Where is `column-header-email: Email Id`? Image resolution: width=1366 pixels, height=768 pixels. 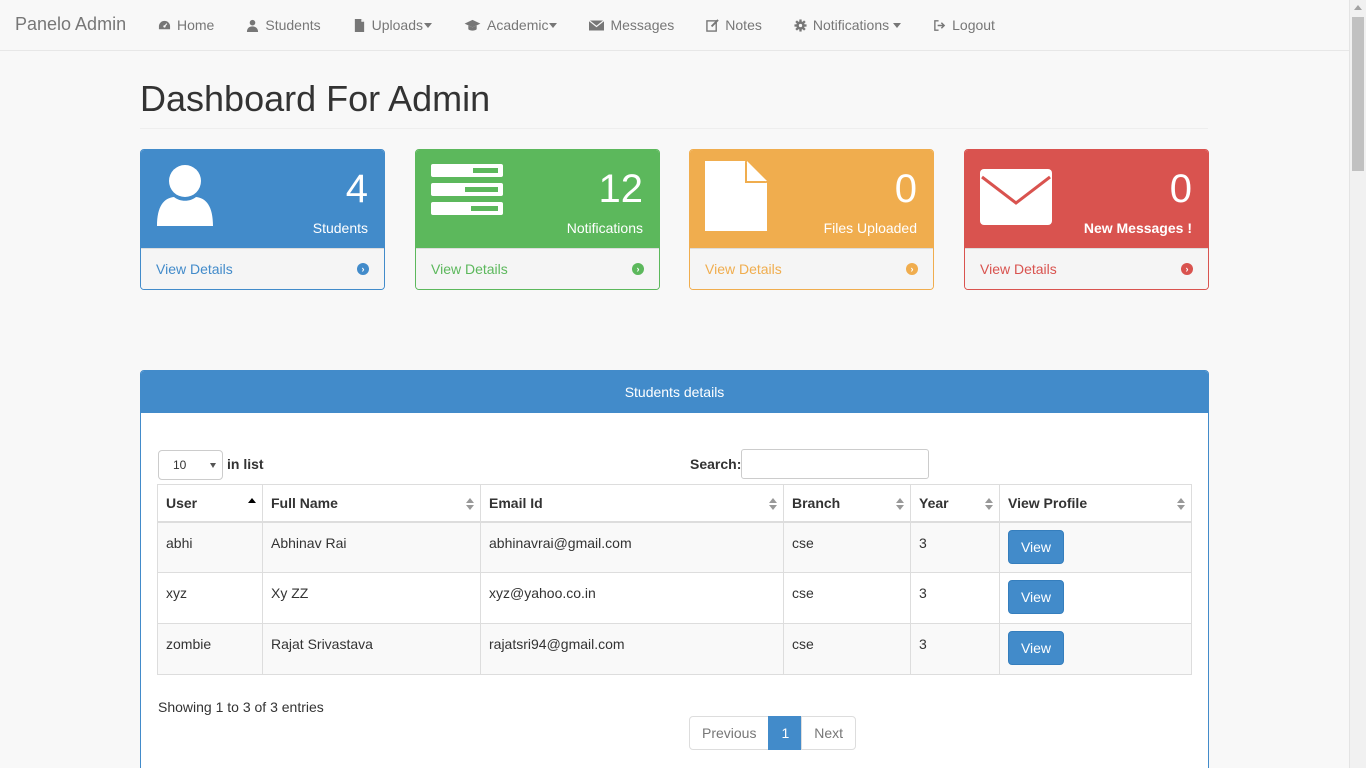 column-header-email: Email Id is located at coordinates (632, 503).